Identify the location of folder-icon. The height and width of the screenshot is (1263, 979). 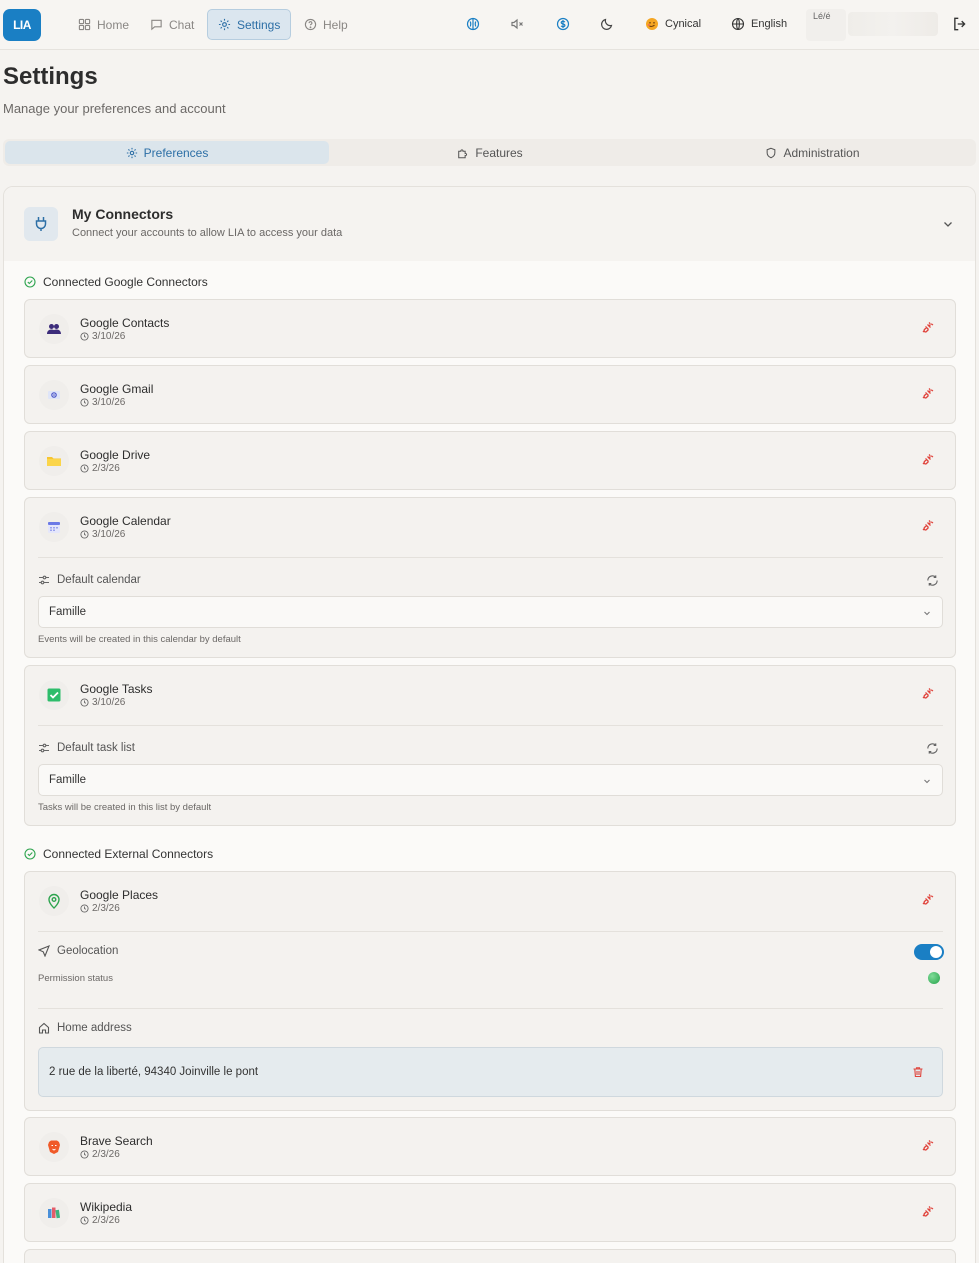
(54, 461).